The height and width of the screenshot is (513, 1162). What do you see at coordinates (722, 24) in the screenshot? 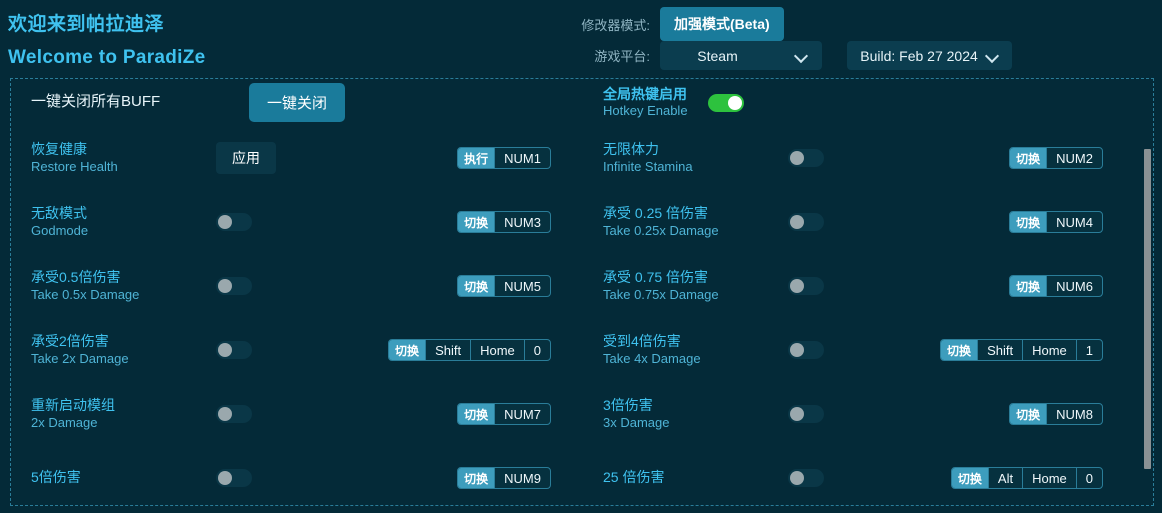
I see `trainer-mode-button: 加强模式(Beta)` at bounding box center [722, 24].